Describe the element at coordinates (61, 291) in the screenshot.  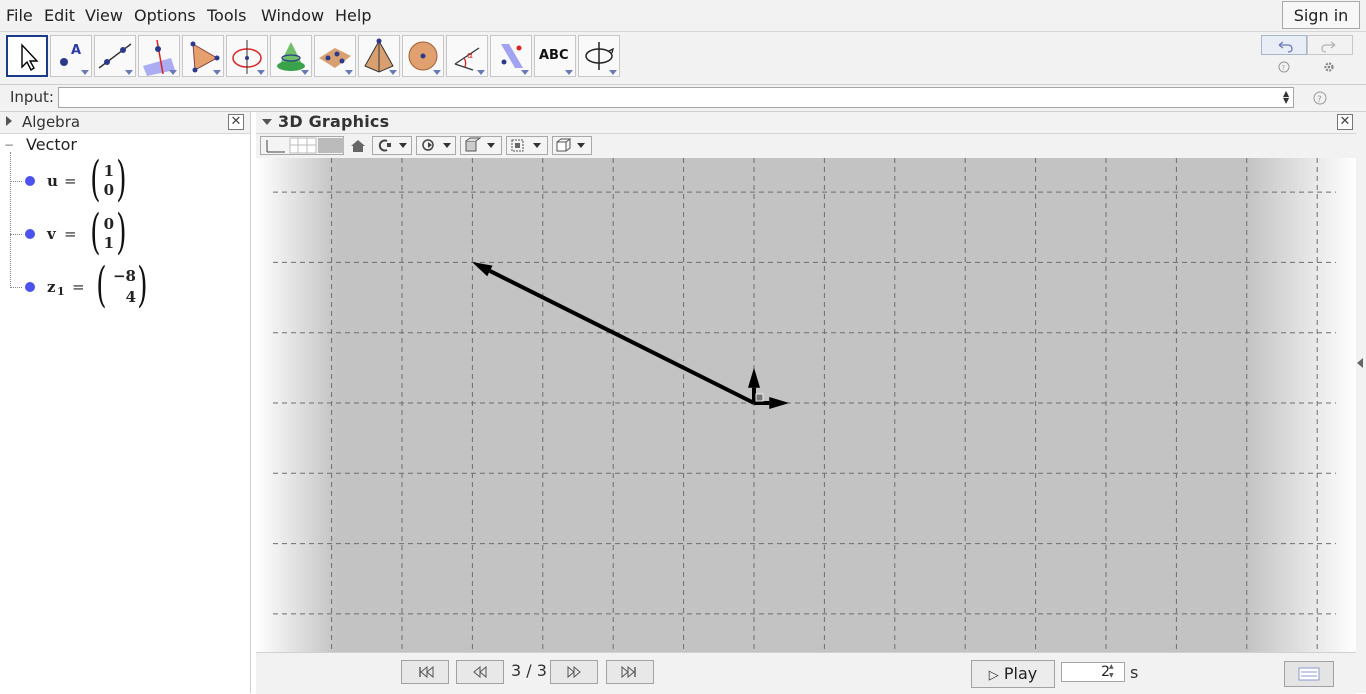
I see `vector-subscript: 1` at that location.